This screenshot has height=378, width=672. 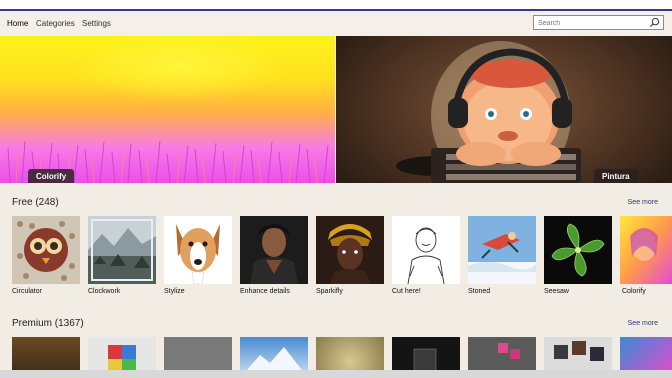 What do you see at coordinates (336, 5) in the screenshot?
I see `window-top-border` at bounding box center [336, 5].